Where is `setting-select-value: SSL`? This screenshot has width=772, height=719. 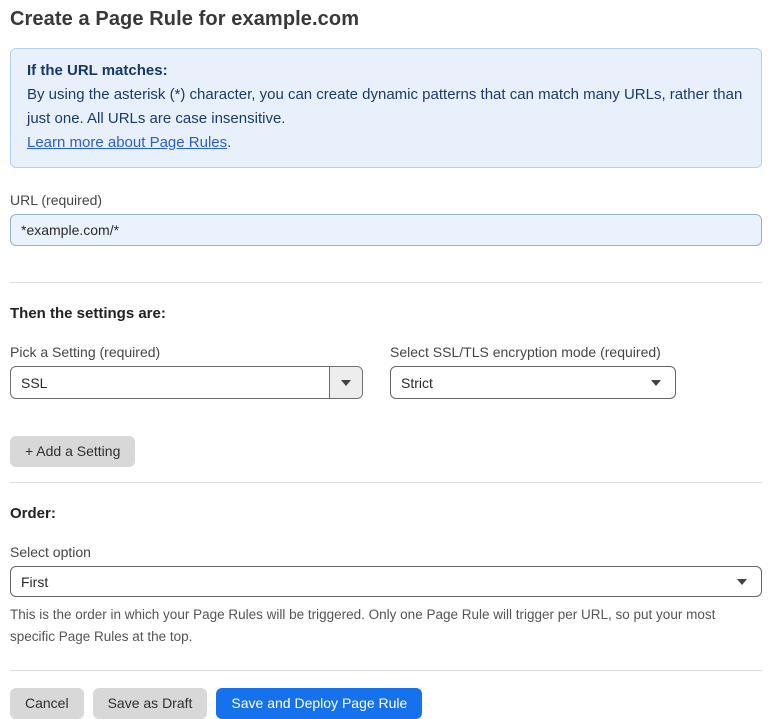 setting-select-value: SSL is located at coordinates (34, 382).